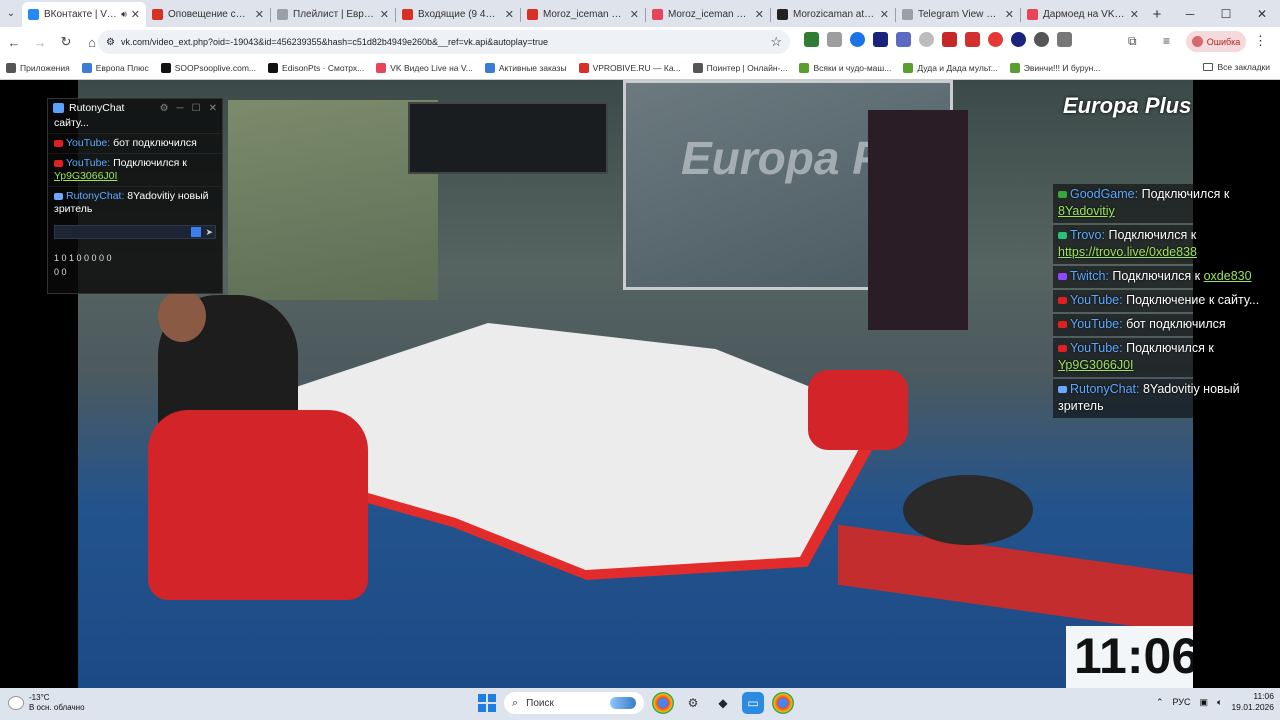  I want to click on windows-start-icon, so click(487, 703).